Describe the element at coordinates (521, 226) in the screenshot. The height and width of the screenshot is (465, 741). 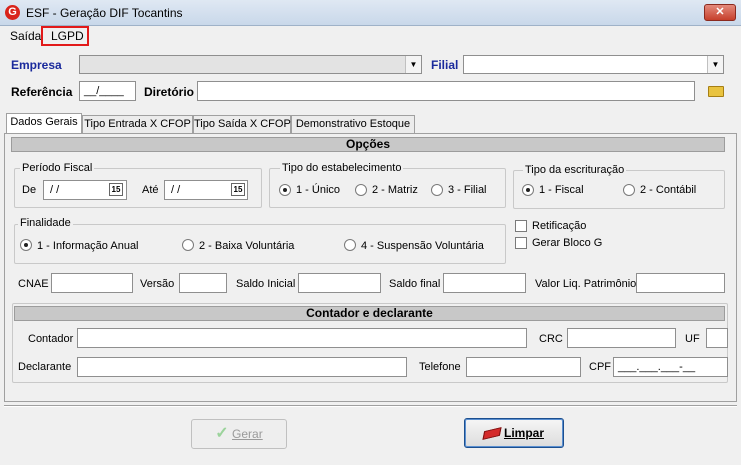
I see `retificacao-checkbox` at that location.